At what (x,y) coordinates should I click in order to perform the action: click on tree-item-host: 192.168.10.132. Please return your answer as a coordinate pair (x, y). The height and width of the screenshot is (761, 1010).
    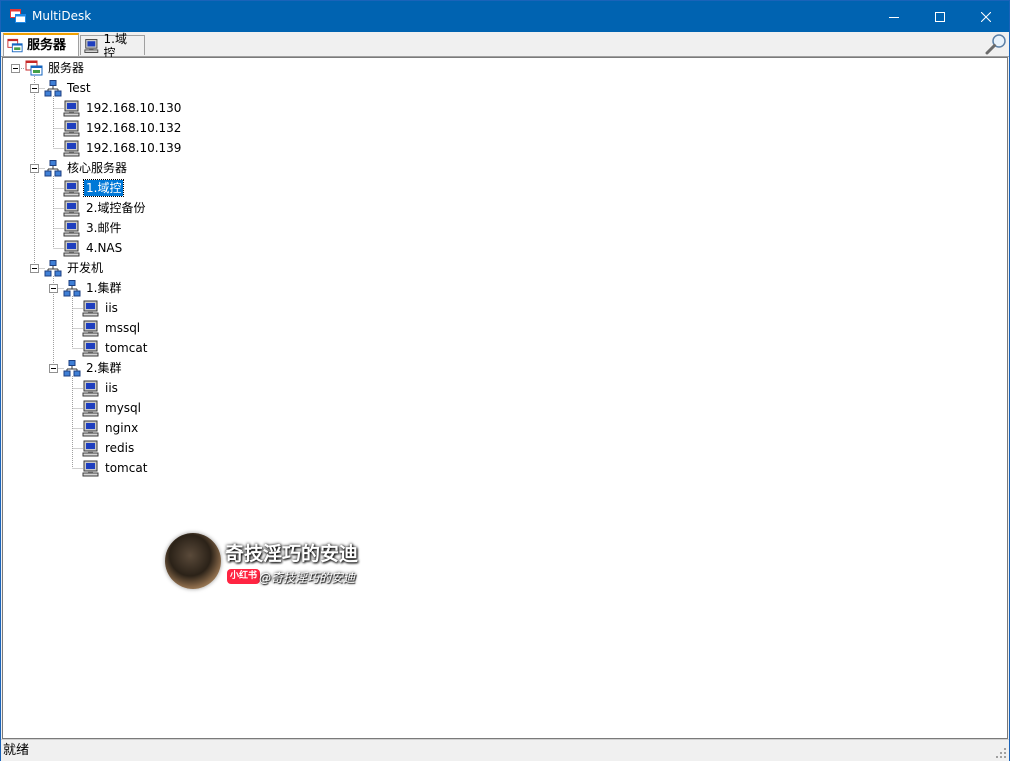
    Looking at the image, I should click on (123, 128).